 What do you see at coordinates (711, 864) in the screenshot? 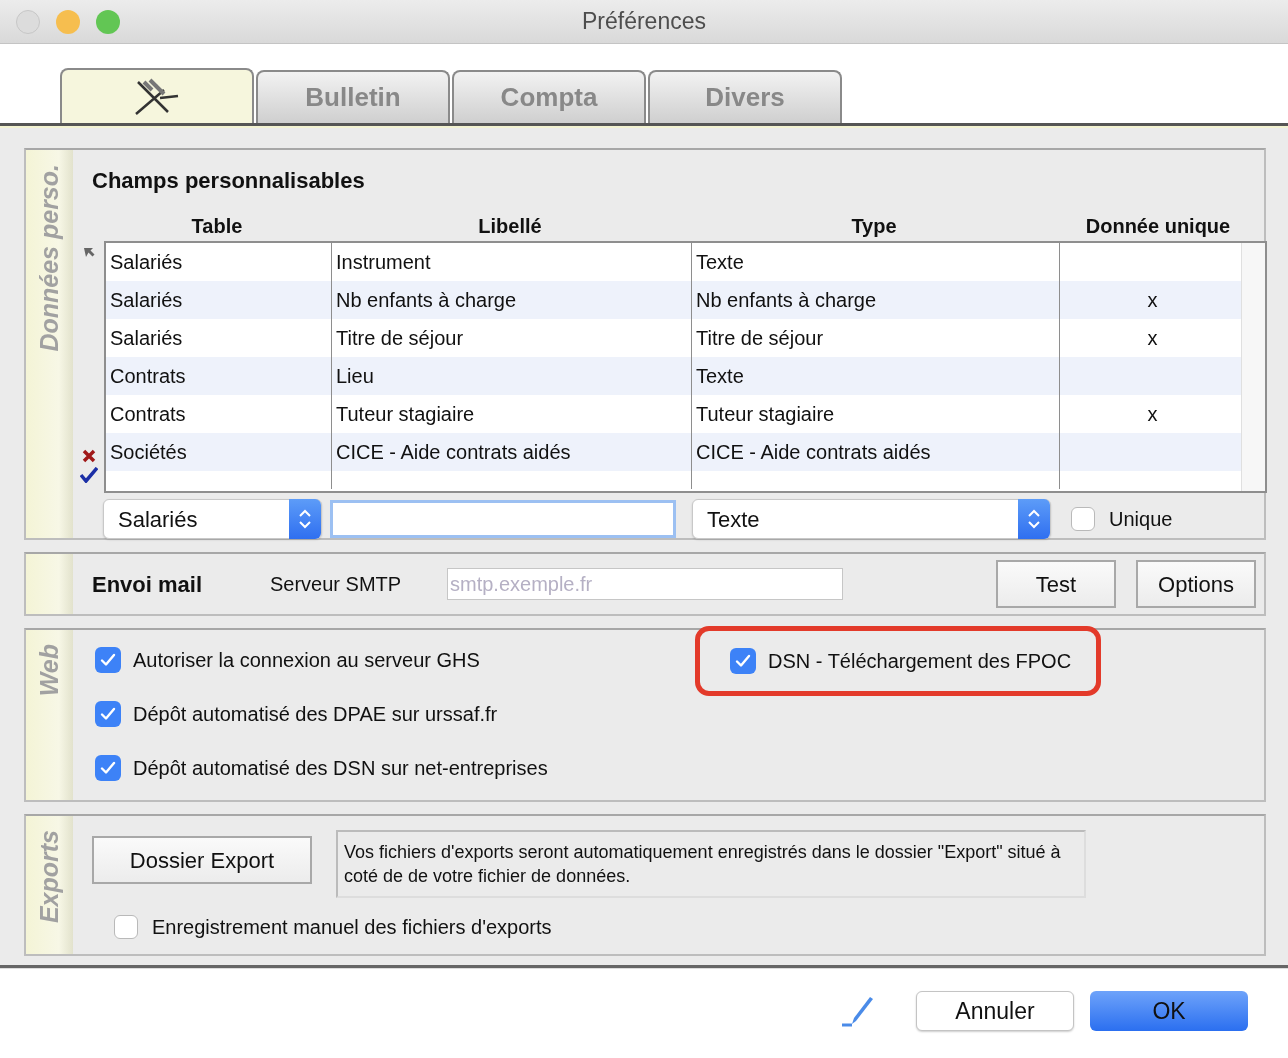
I see `info-text: Vos fichiers d'exports seront automatiquement enregistrés dans le dossier "Export" situé à coté de de votre fichier de données.` at bounding box center [711, 864].